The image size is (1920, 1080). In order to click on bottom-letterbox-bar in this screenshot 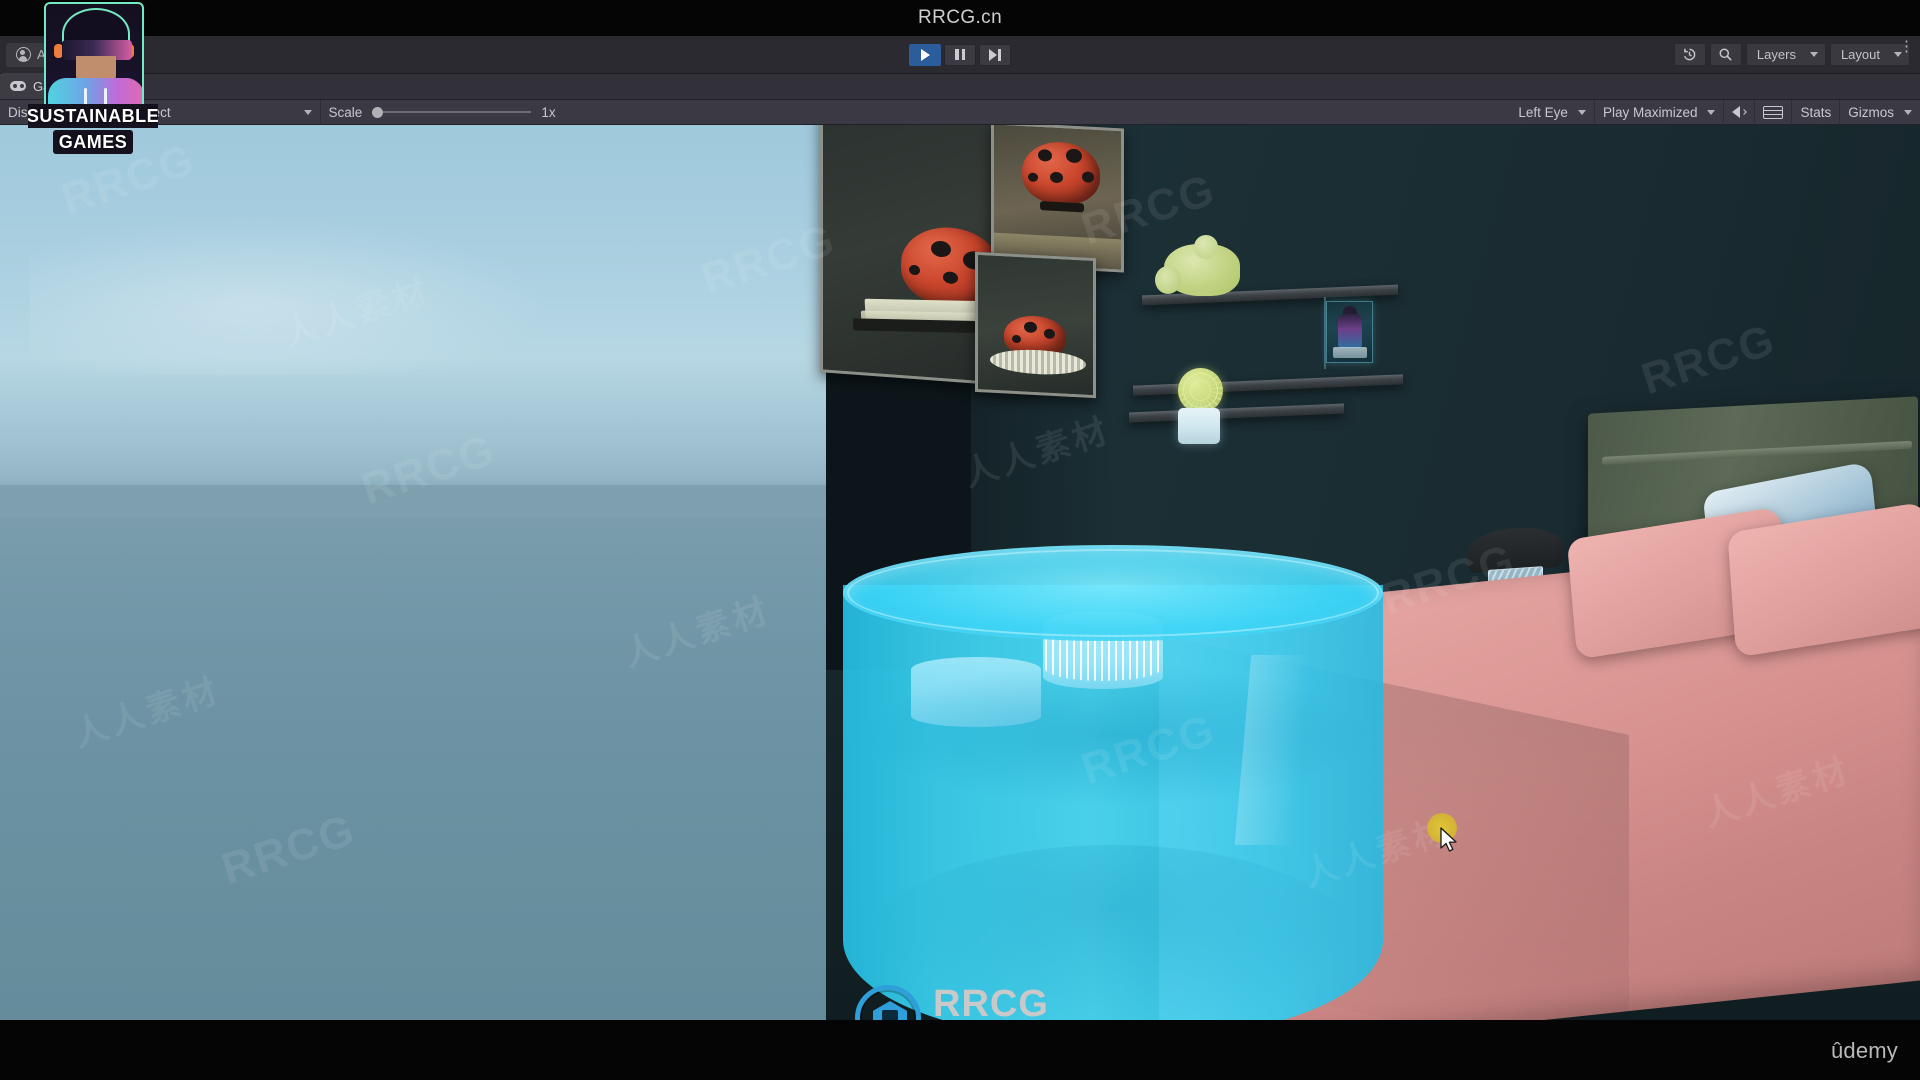, I will do `click(960, 1050)`.